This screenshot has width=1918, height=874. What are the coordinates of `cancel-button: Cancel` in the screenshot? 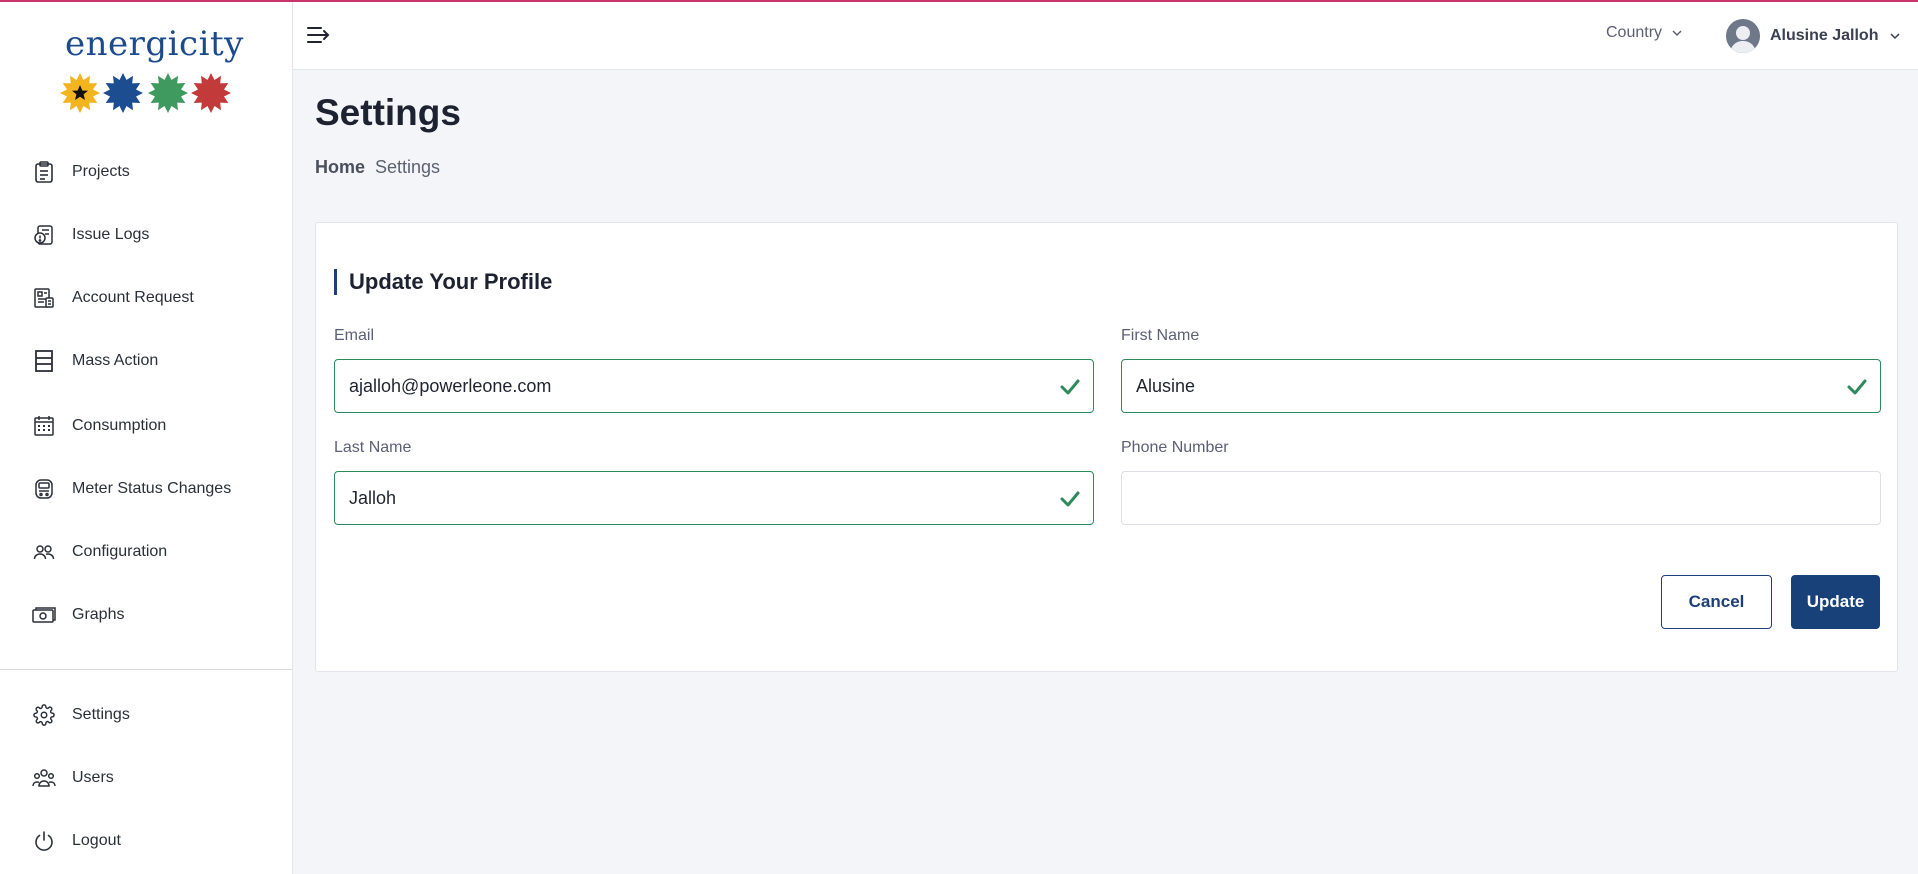 It's located at (1716, 602).